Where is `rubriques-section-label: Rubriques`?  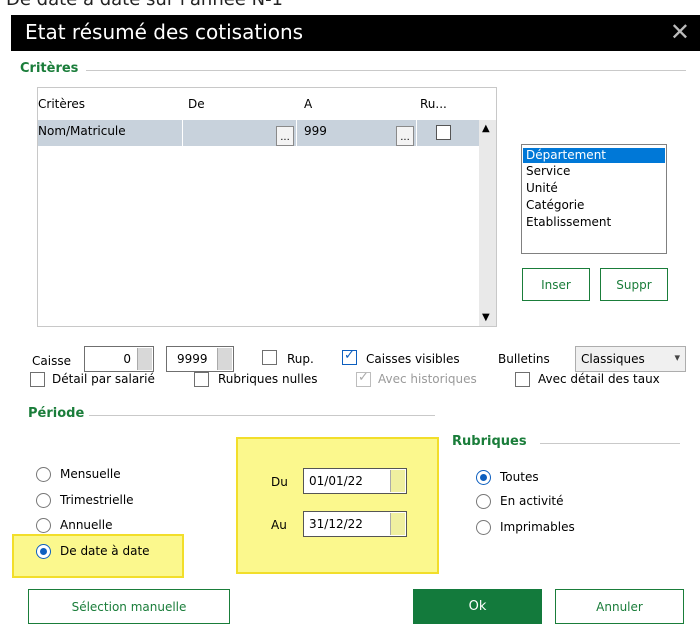
rubriques-section-label: Rubriques is located at coordinates (489, 441).